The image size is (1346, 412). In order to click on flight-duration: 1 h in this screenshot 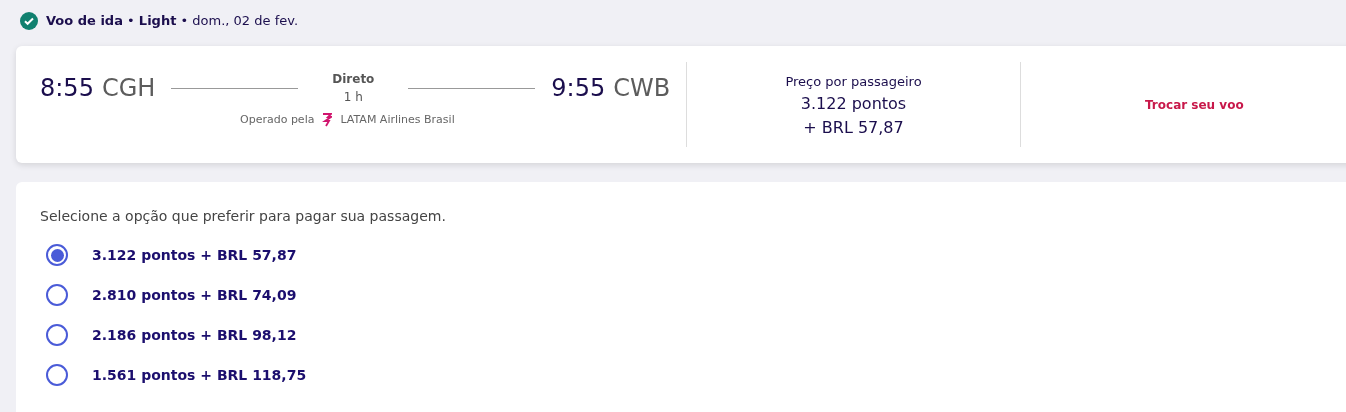, I will do `click(353, 97)`.